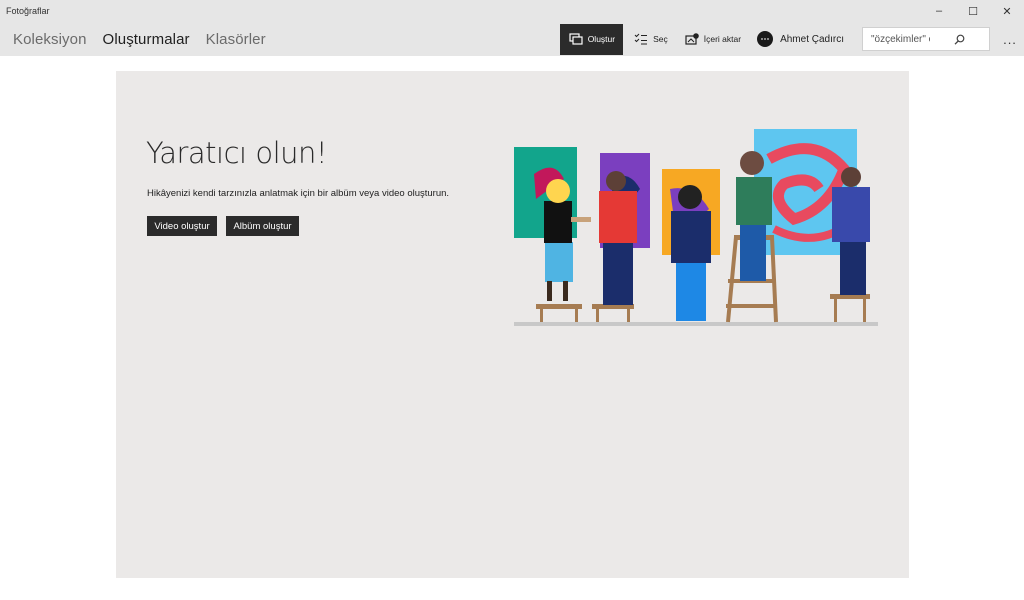 The height and width of the screenshot is (600, 1024). I want to click on title-bar: Fotoğraflar – ☐ ✕, so click(512, 11).